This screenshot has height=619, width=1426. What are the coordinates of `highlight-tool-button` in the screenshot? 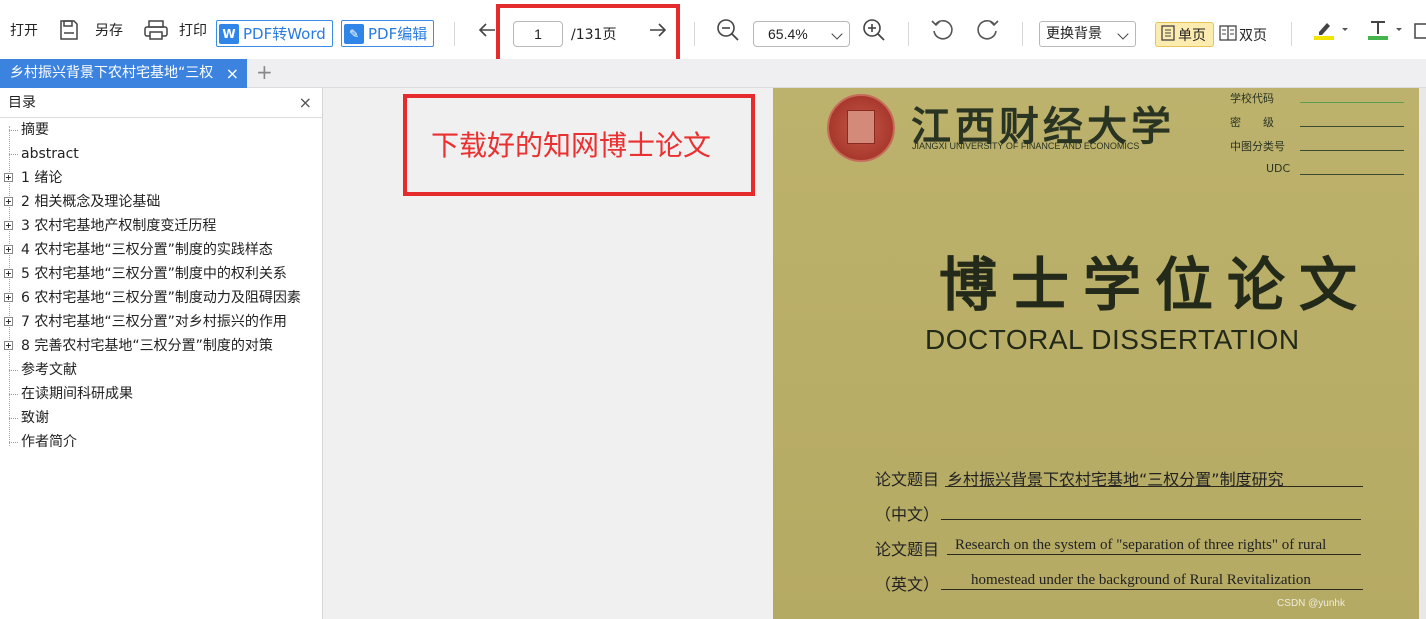 It's located at (1331, 29).